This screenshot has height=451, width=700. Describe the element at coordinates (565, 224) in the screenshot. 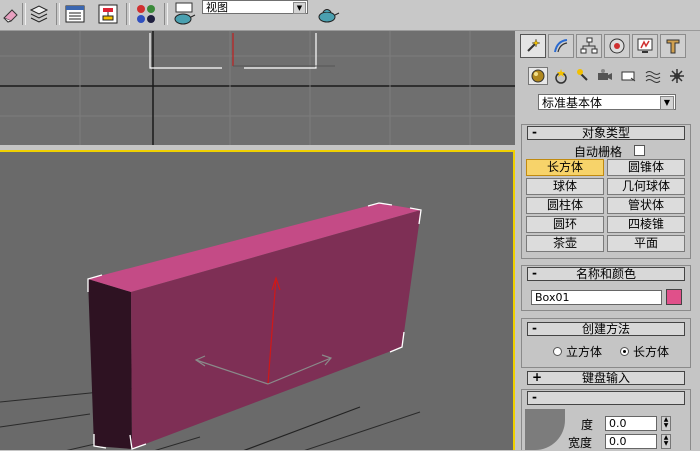

I see `torus-button: 圆环` at that location.